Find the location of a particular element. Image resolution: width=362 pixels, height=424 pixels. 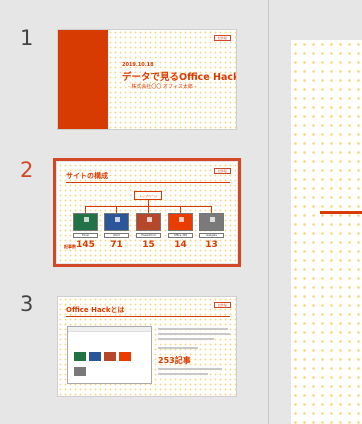

slide-number-3: 3 is located at coordinates (27, 304).